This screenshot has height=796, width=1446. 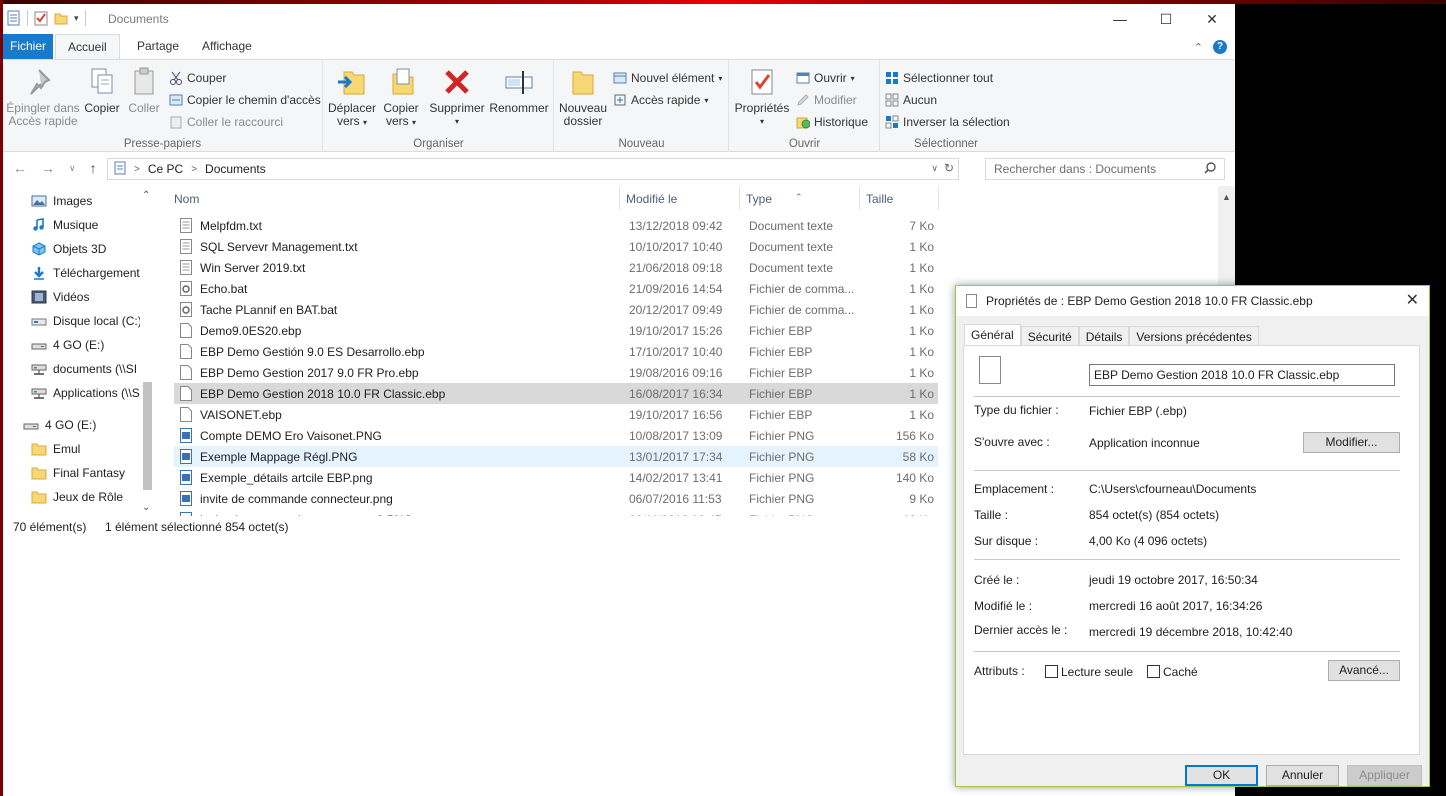 What do you see at coordinates (85, 497) in the screenshot?
I see `nav-item: Jeux de Rôle` at bounding box center [85, 497].